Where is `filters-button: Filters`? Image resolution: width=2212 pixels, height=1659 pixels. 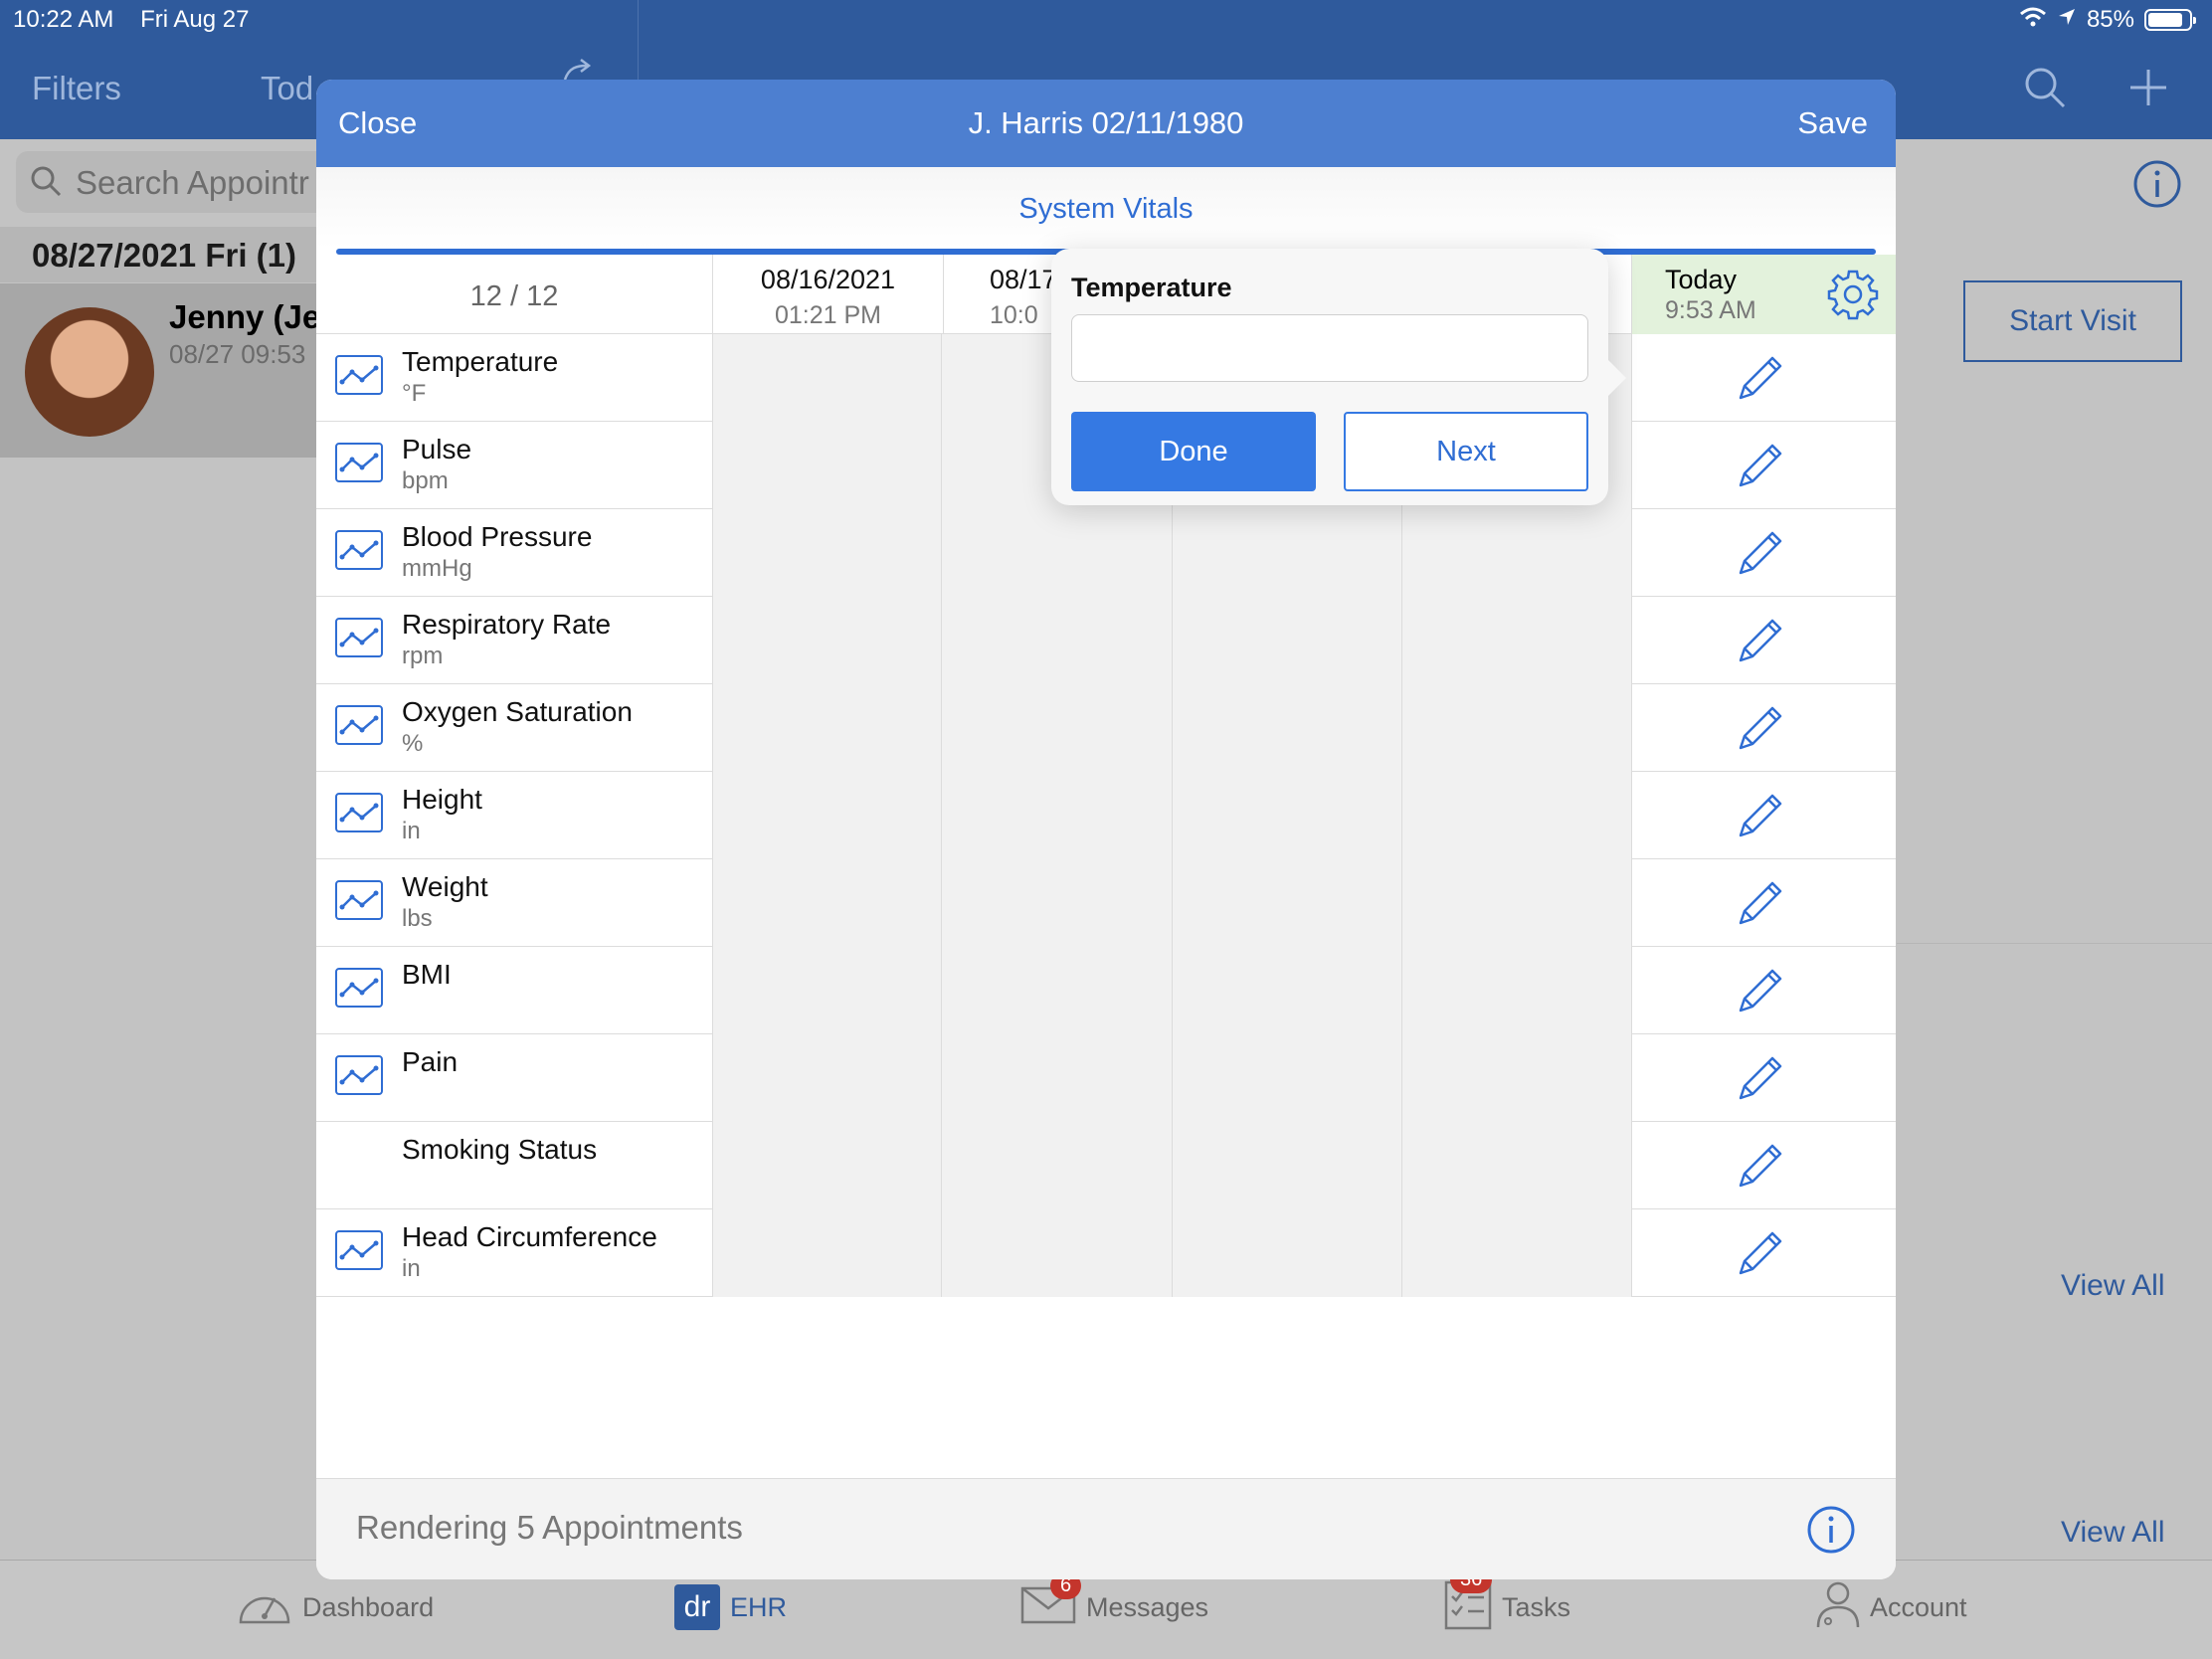
filters-button: Filters is located at coordinates (76, 88).